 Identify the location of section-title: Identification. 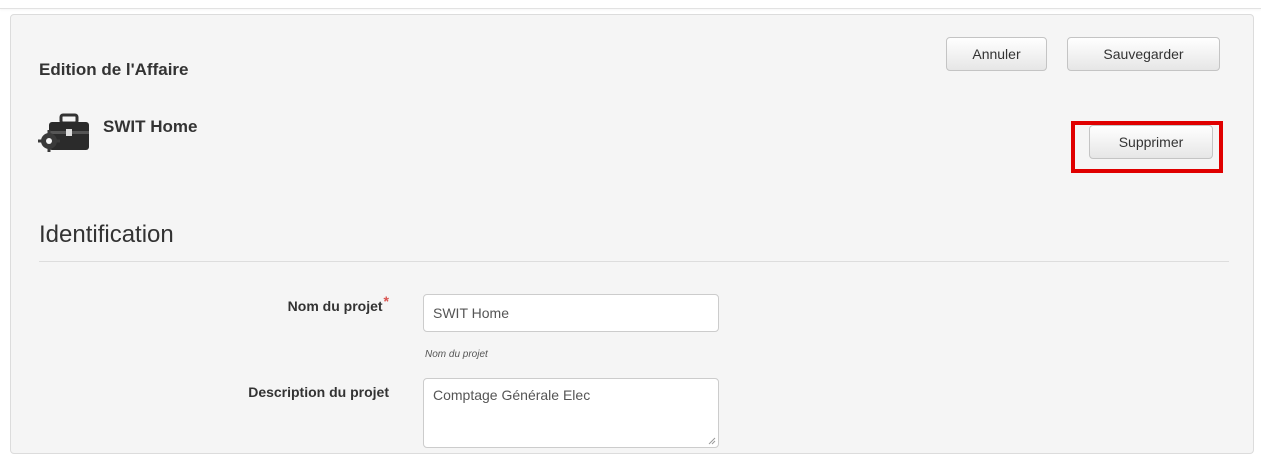
(106, 234).